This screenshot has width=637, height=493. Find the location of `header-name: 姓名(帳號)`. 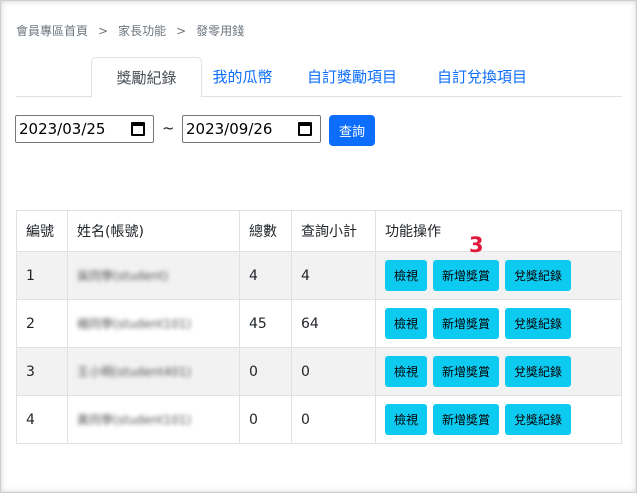

header-name: 姓名(帳號) is located at coordinates (153, 231).